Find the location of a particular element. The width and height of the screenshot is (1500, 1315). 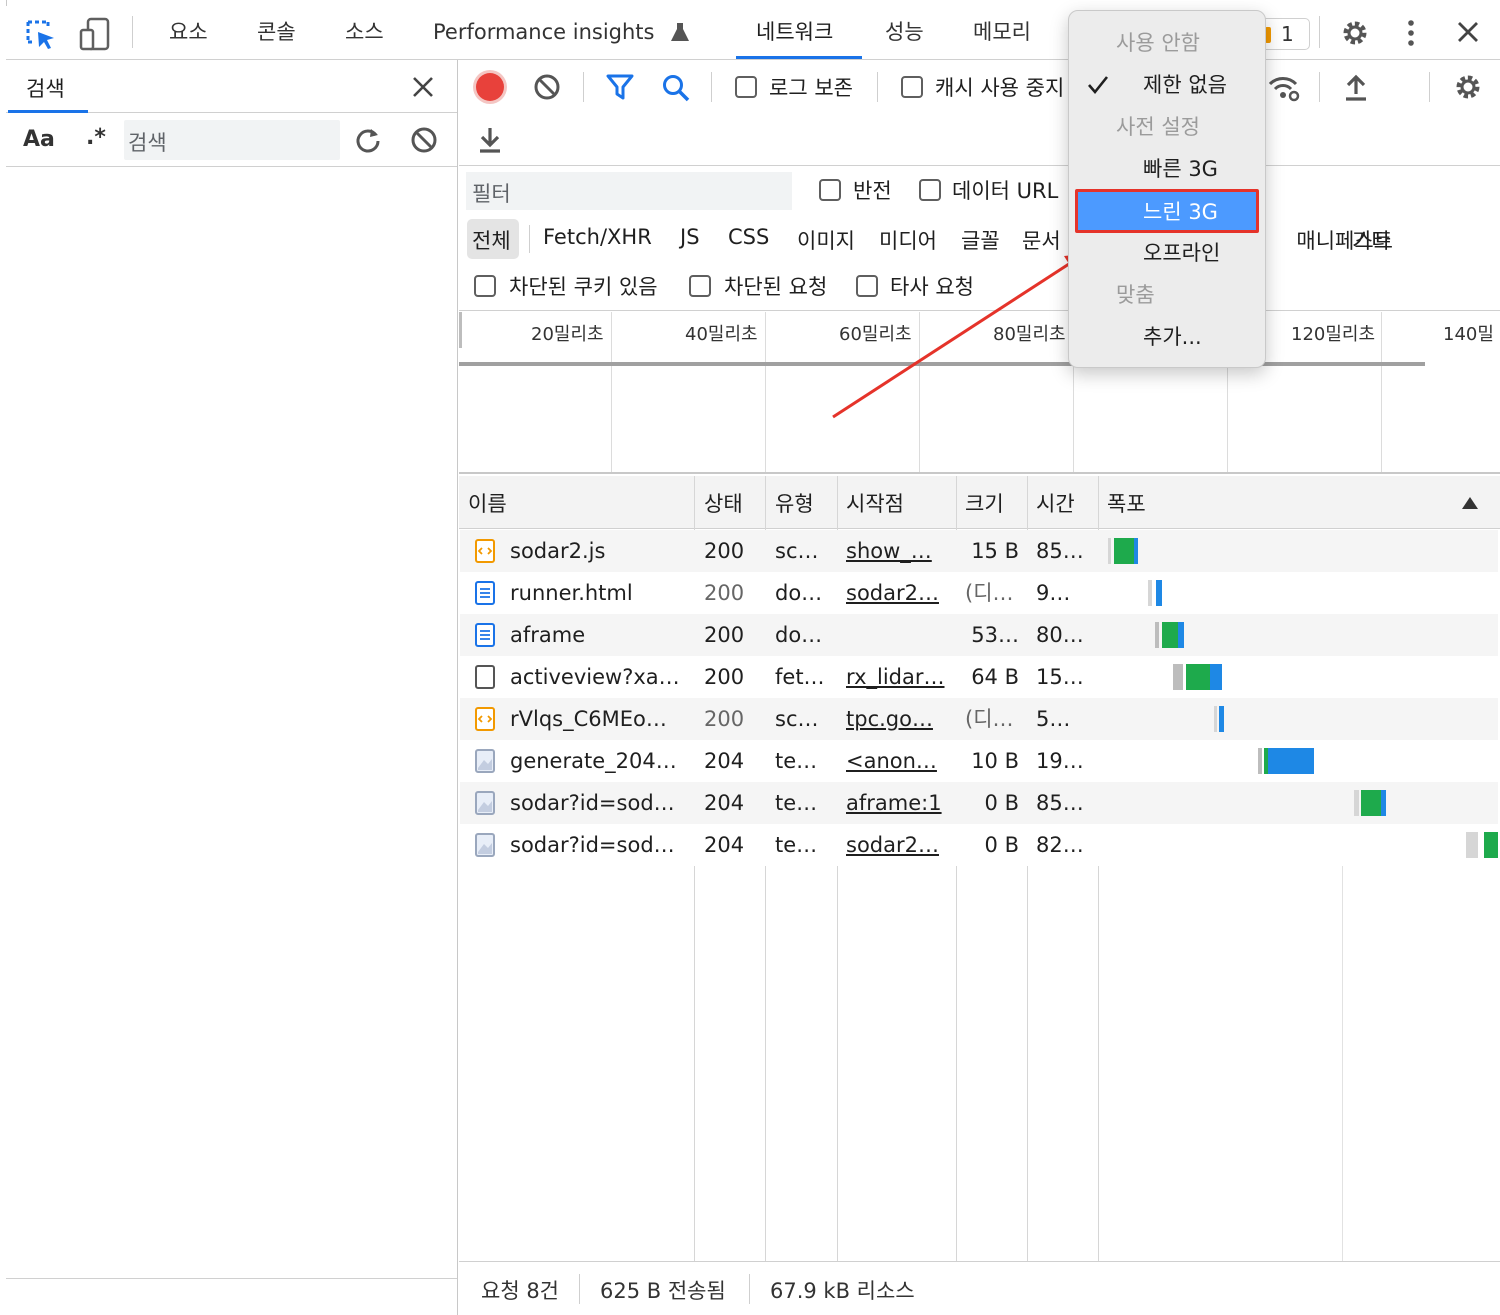

column-header-status: 상태 is located at coordinates (723, 504).